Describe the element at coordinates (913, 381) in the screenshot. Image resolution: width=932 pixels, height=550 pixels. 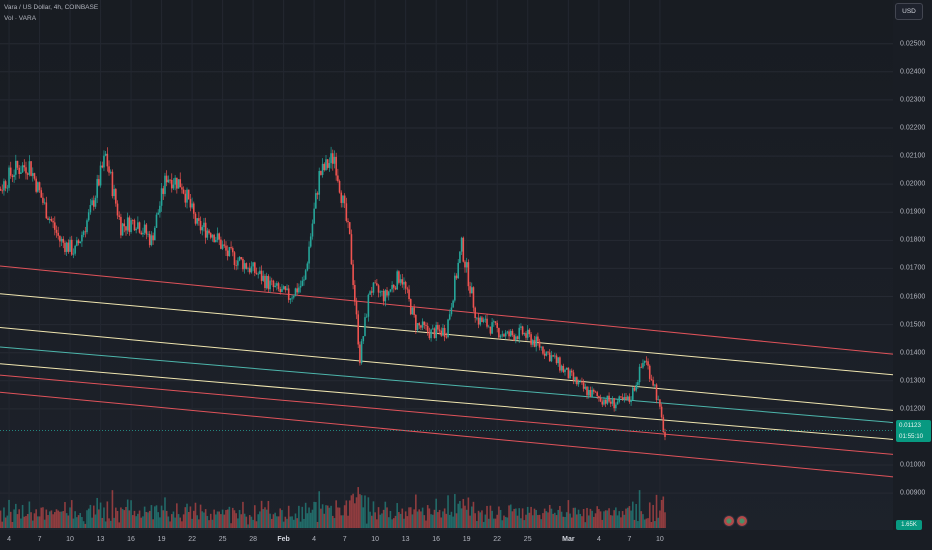
I see `price-axis-label: 0.01300` at that location.